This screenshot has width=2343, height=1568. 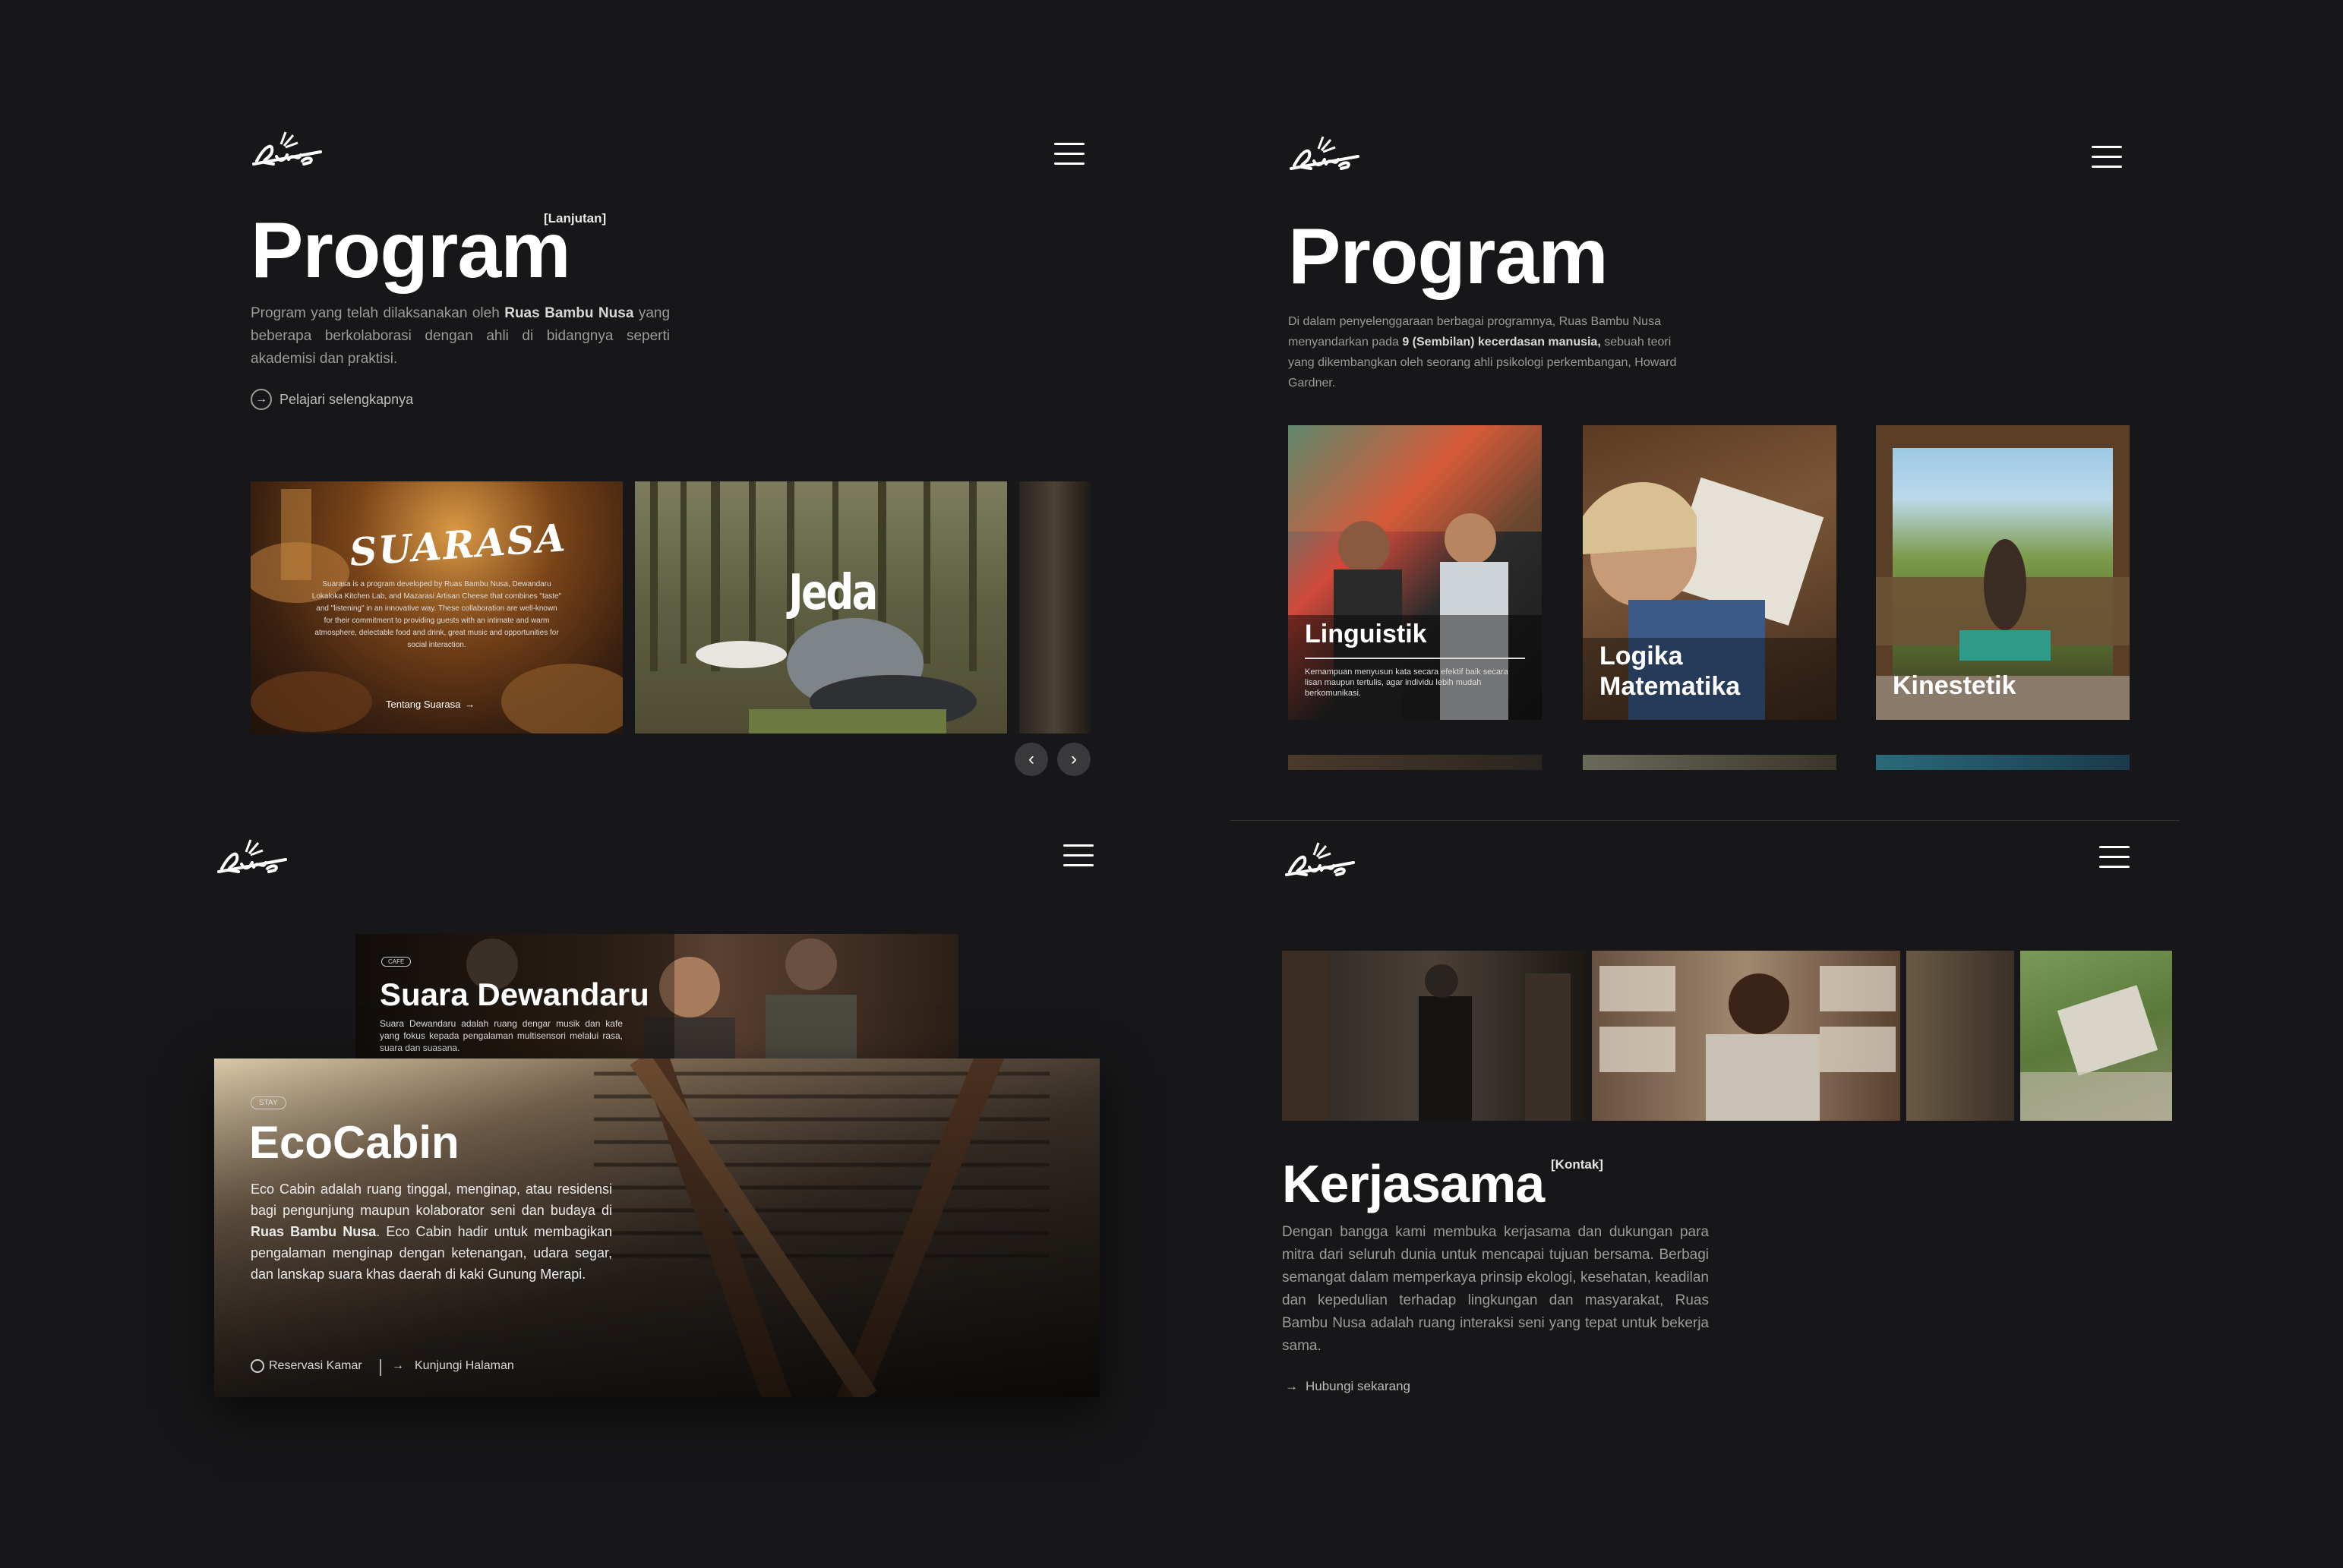 I want to click on ecocabin-title: EcoCabin, so click(x=354, y=1143).